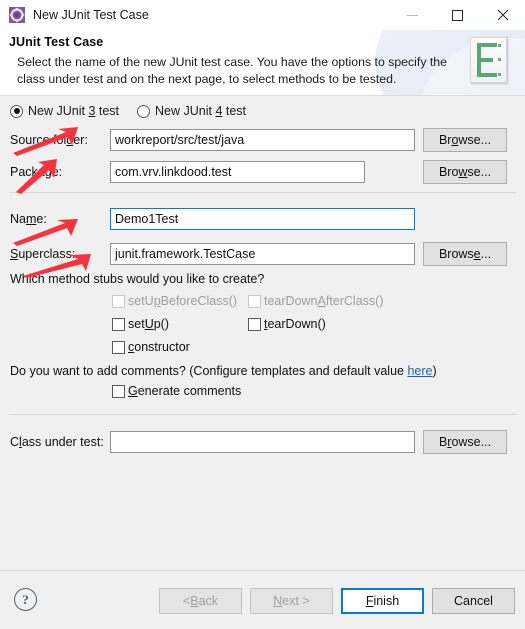 This screenshot has height=629, width=525. What do you see at coordinates (502, 15) in the screenshot?
I see `close-icon` at bounding box center [502, 15].